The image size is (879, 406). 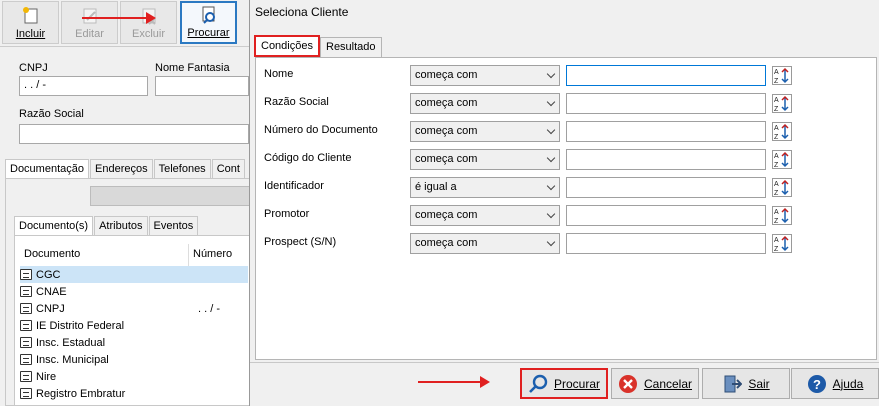 I want to click on condition-row-prospect: Prospect (S/N) começa com AZ, so click(x=567, y=243).